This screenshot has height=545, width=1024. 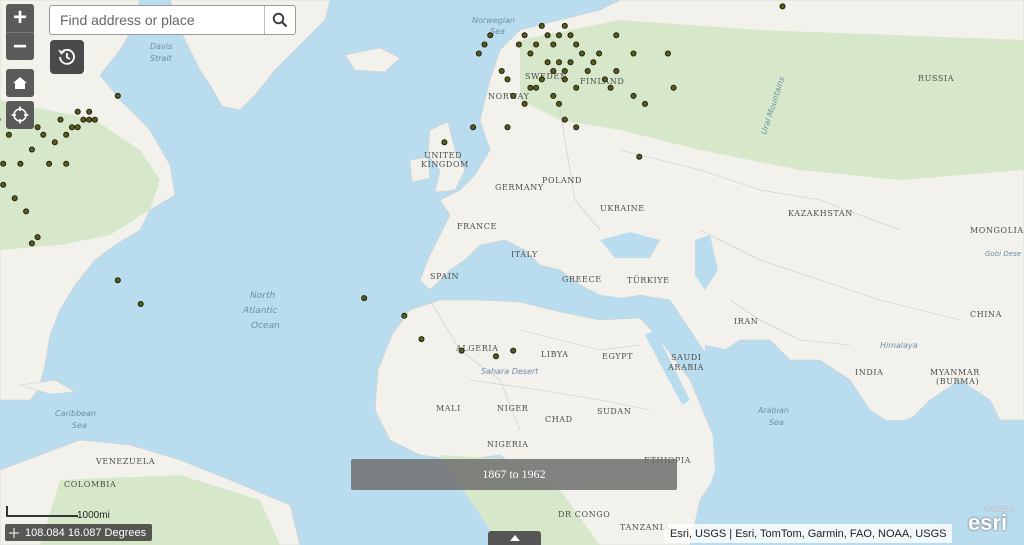 What do you see at coordinates (987, 523) in the screenshot?
I see `esri-logo: esri` at bounding box center [987, 523].